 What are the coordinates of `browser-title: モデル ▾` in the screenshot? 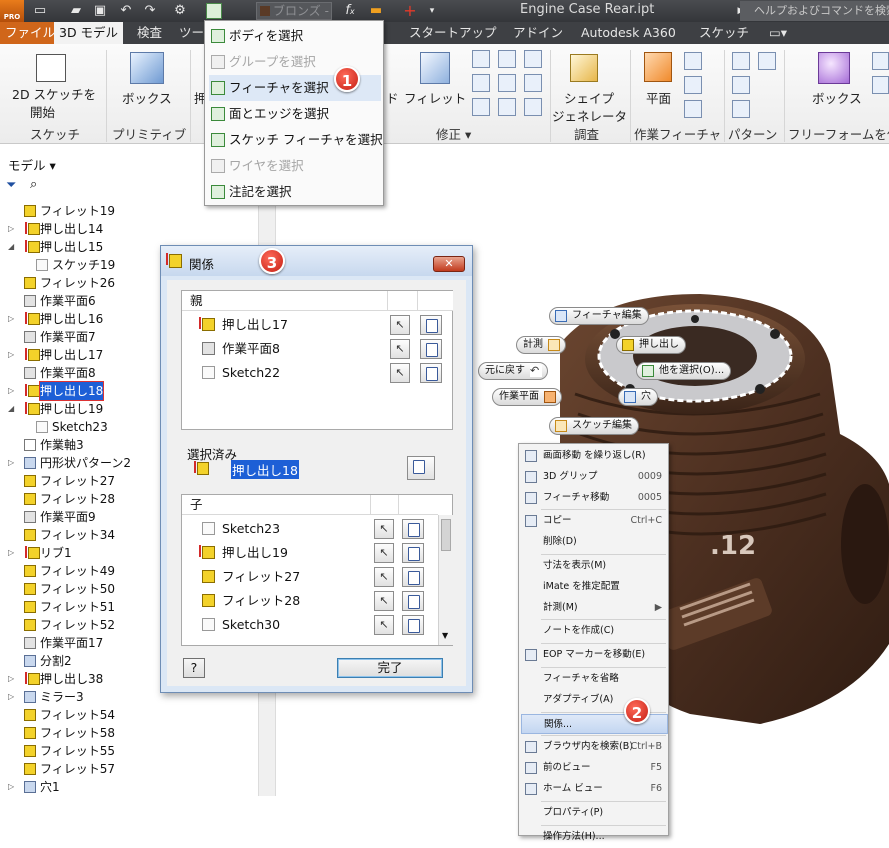 It's located at (32, 164).